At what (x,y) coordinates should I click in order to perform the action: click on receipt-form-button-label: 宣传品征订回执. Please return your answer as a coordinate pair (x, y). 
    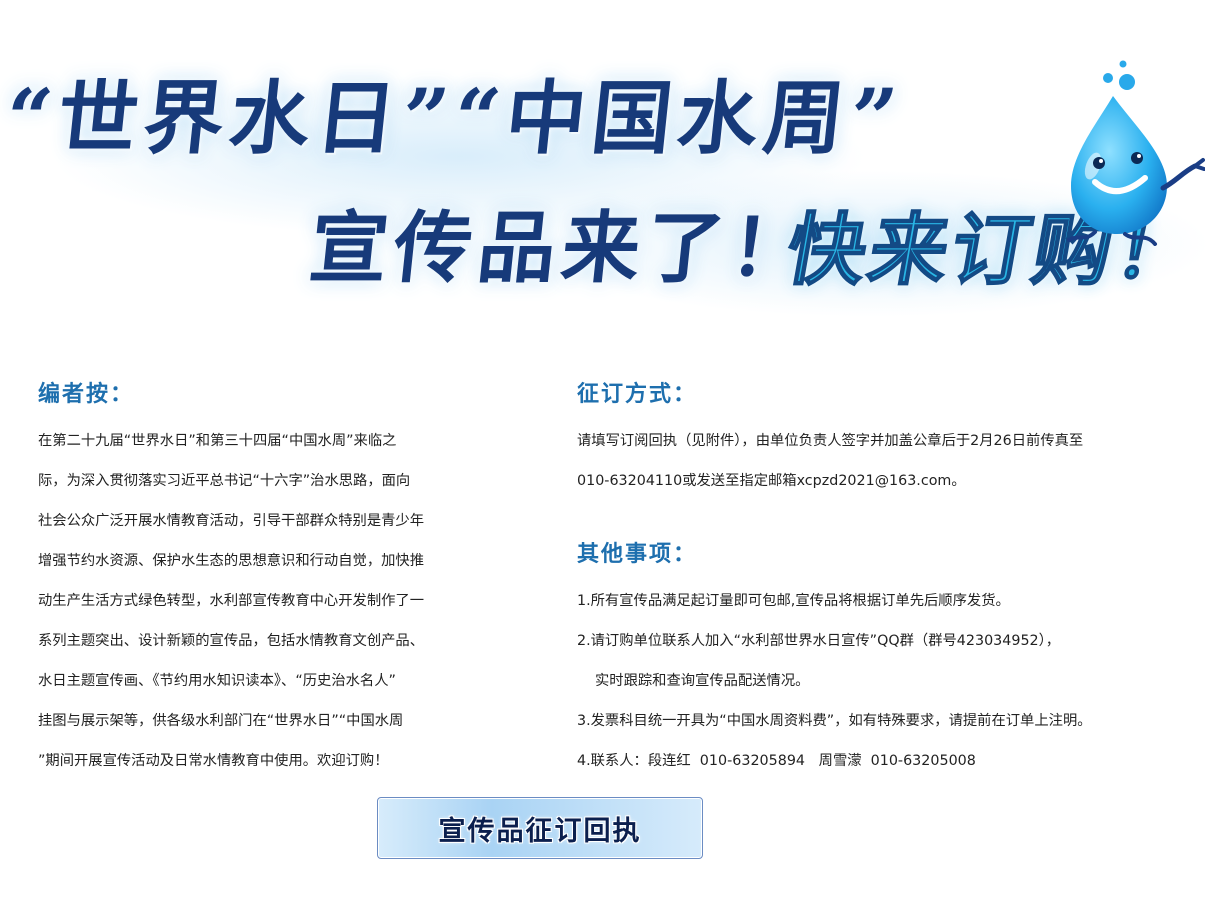
    Looking at the image, I should click on (540, 831).